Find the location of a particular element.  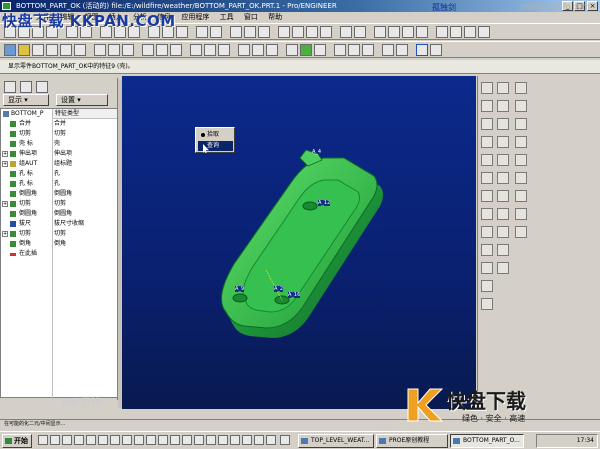

tree-row: 切剪 切剪 is located at coordinates (59, 134).